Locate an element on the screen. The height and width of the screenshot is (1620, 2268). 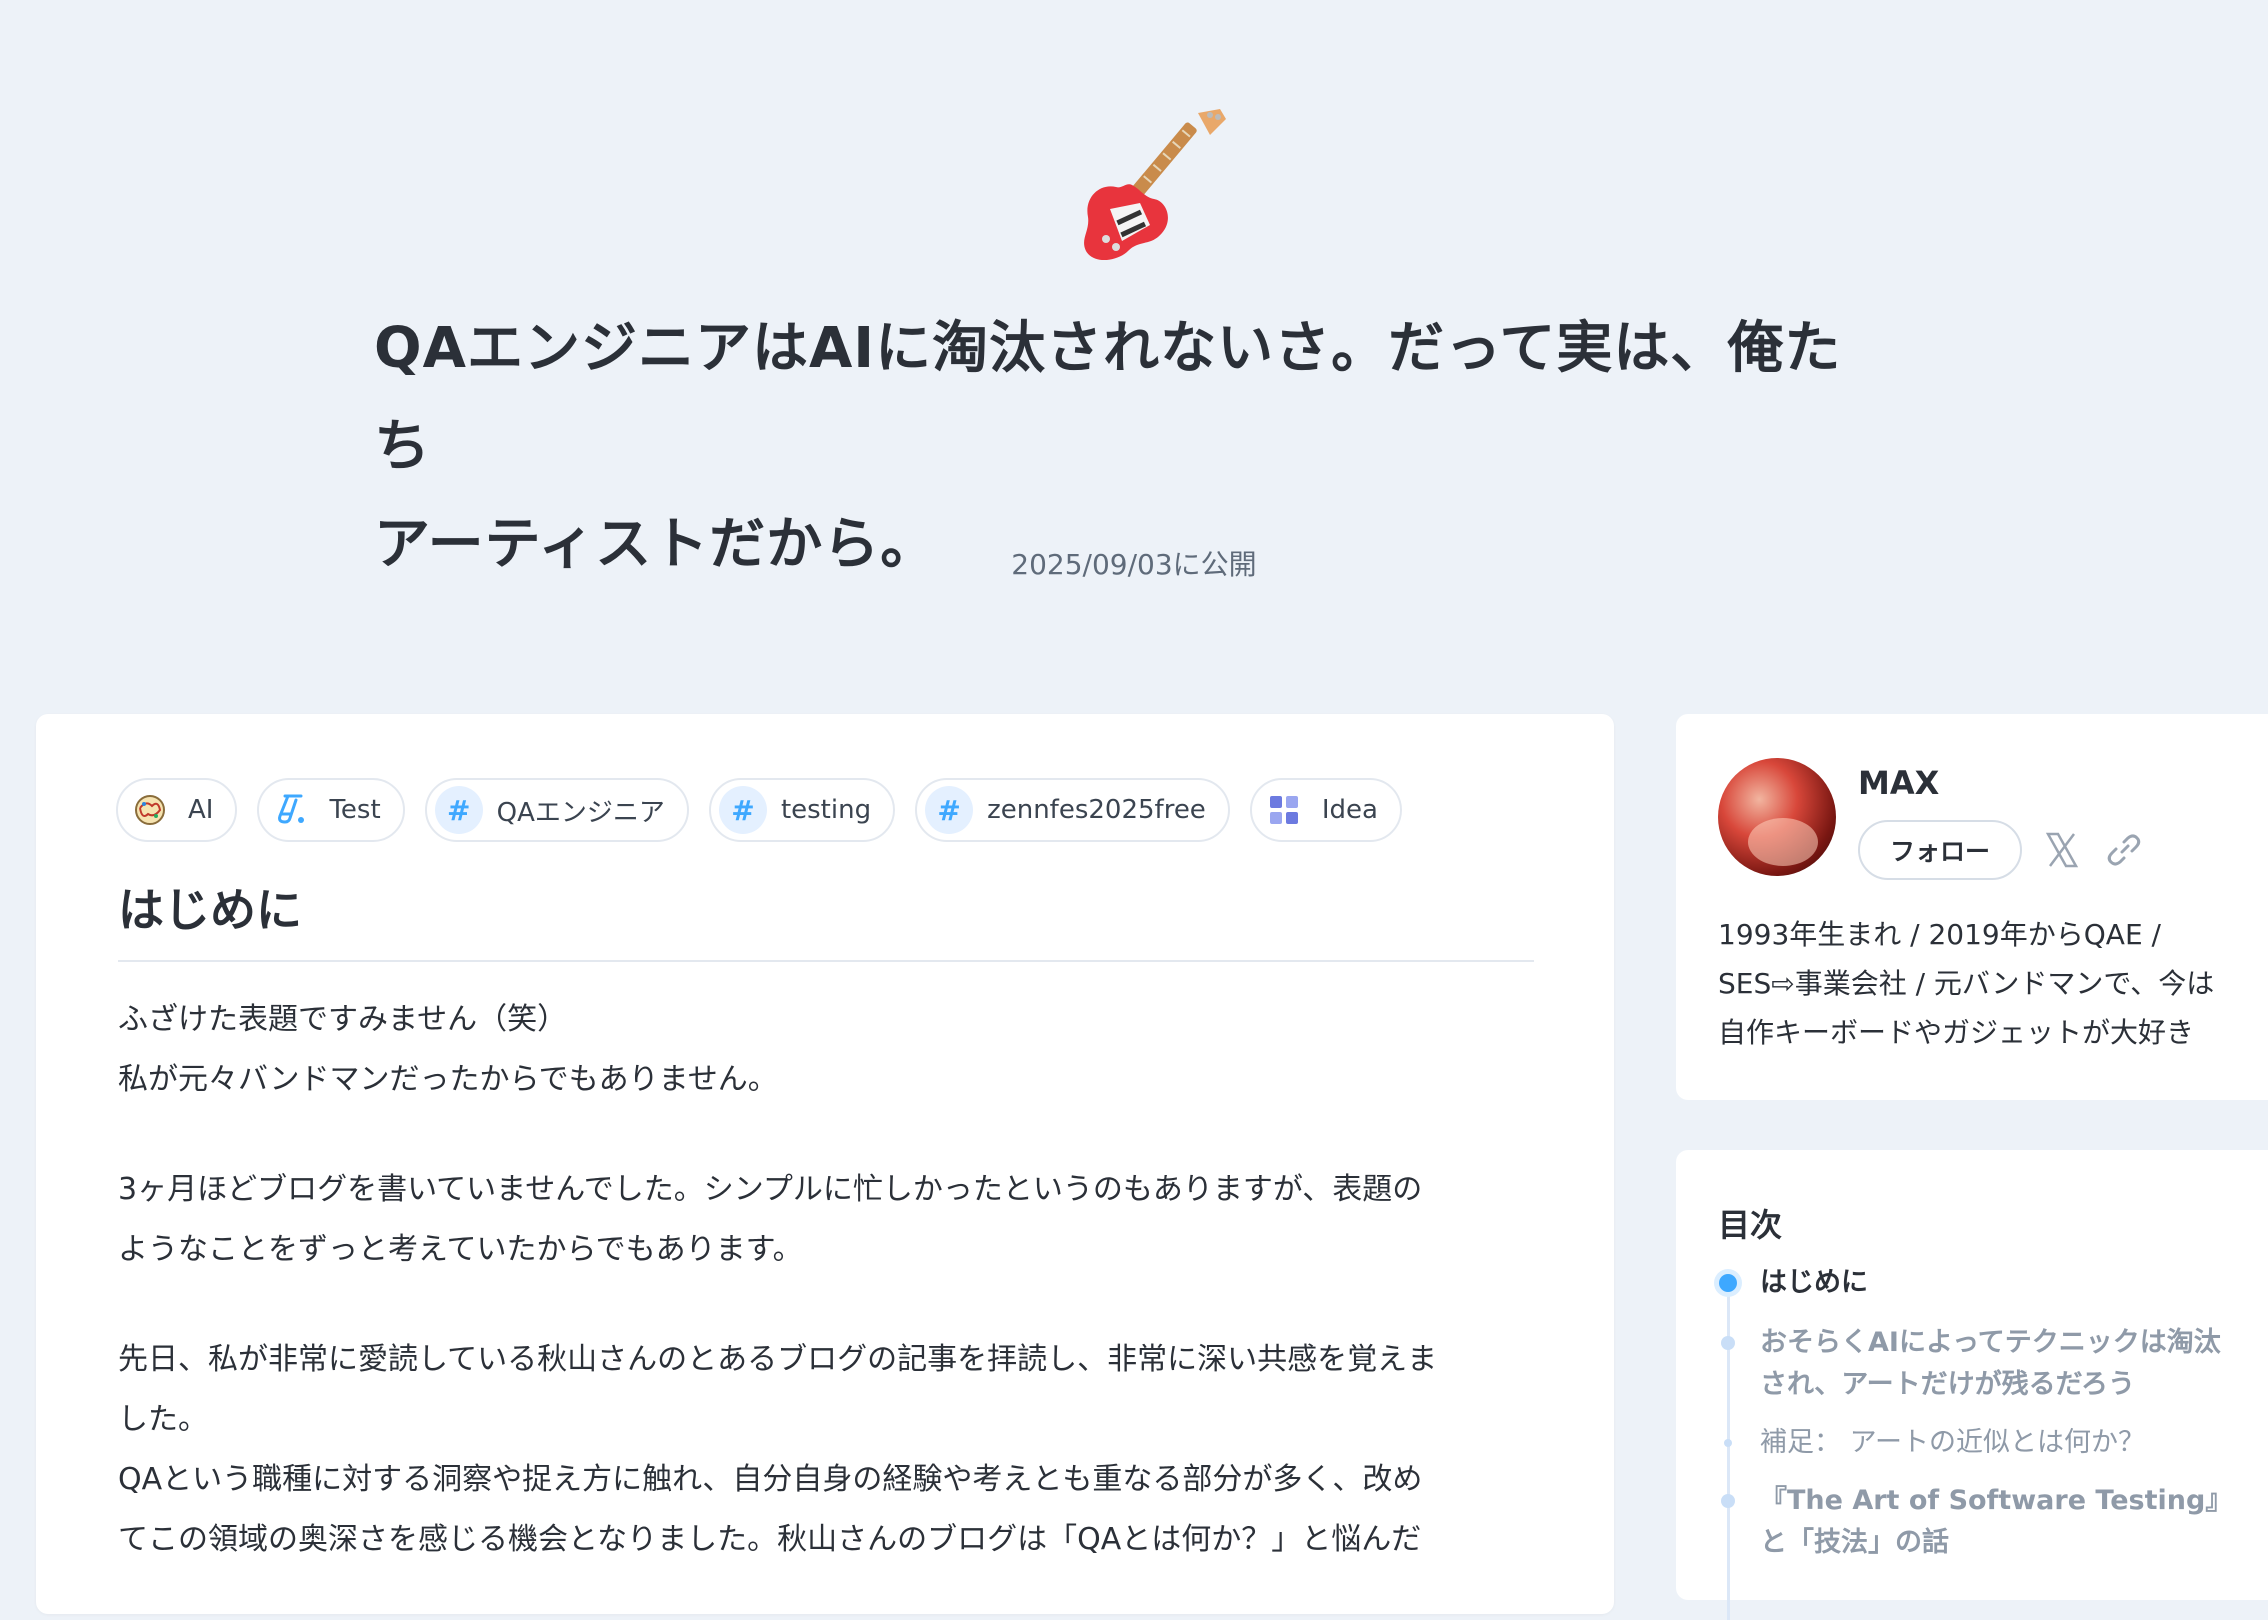
toc-item-label: おそらくAIによってテクニックは淘汰され、アートだけが残るだろう is located at coordinates (1990, 1363).